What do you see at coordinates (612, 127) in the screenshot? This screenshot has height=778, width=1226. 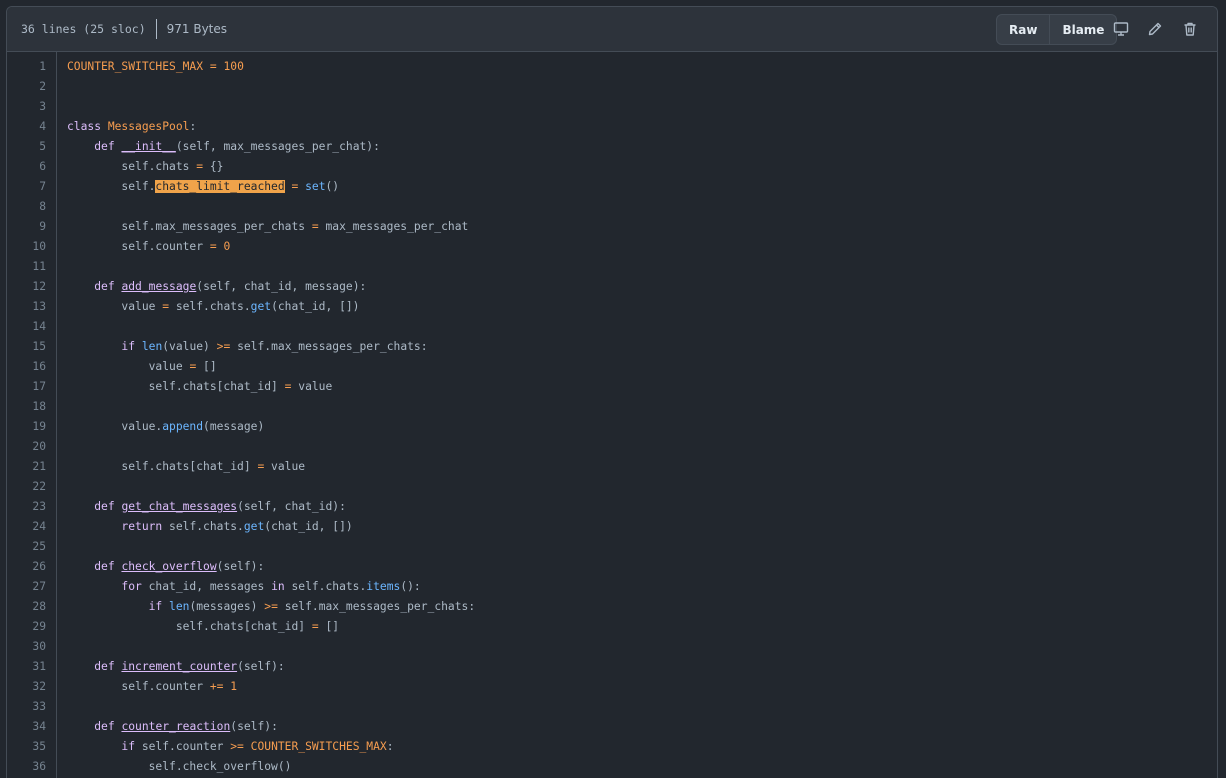 I see `code-line: 4 class MessagesPool:` at bounding box center [612, 127].